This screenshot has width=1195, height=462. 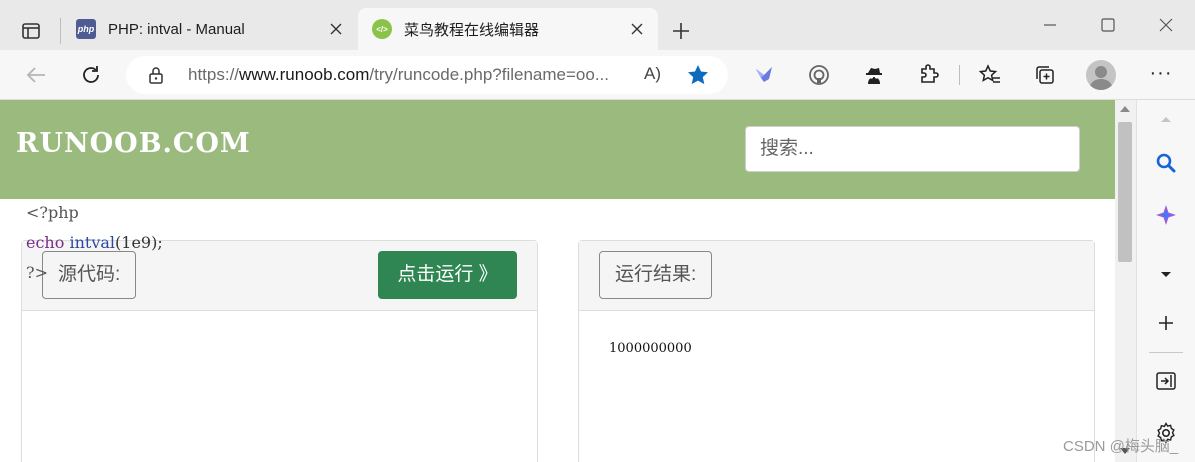 What do you see at coordinates (156, 75) in the screenshot?
I see `lock-icon` at bounding box center [156, 75].